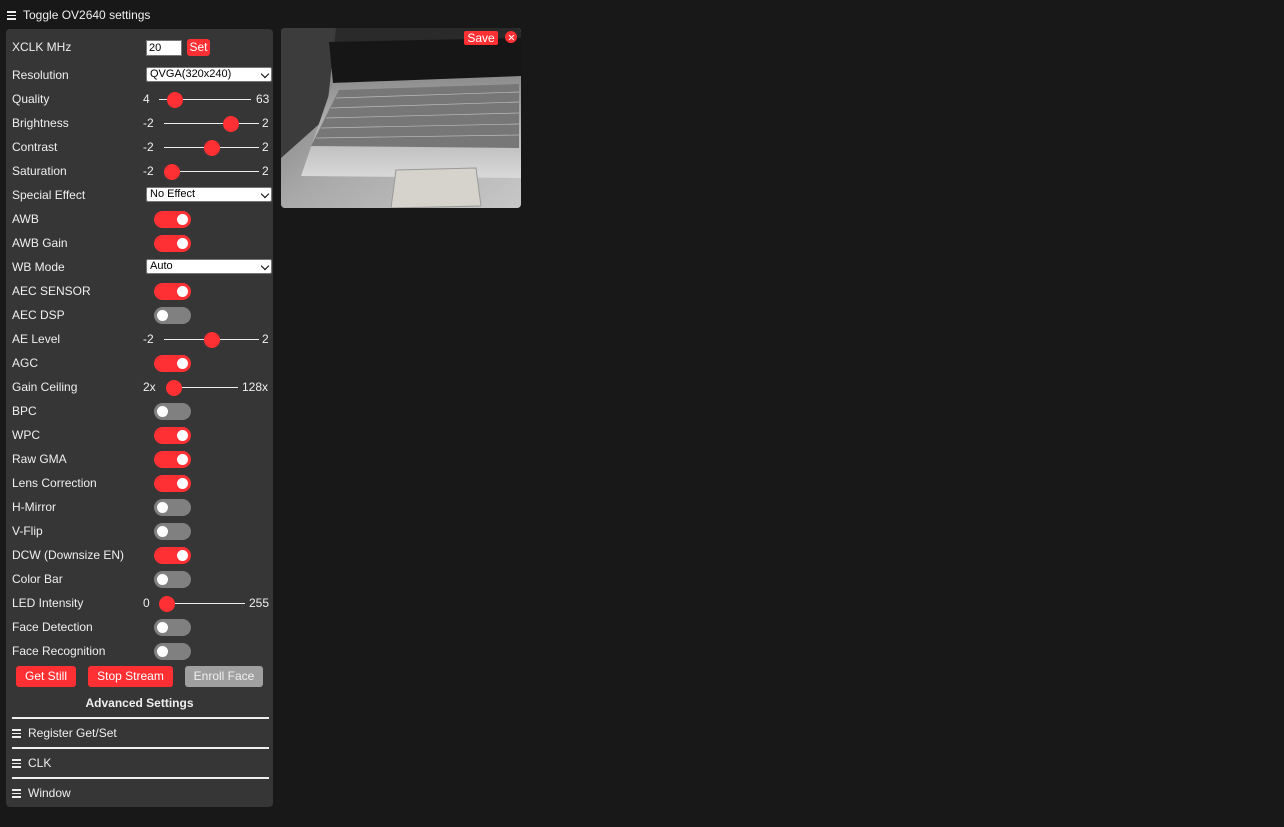  What do you see at coordinates (142, 267) in the screenshot?
I see `wb-mode-row: WB Mode Auto` at bounding box center [142, 267].